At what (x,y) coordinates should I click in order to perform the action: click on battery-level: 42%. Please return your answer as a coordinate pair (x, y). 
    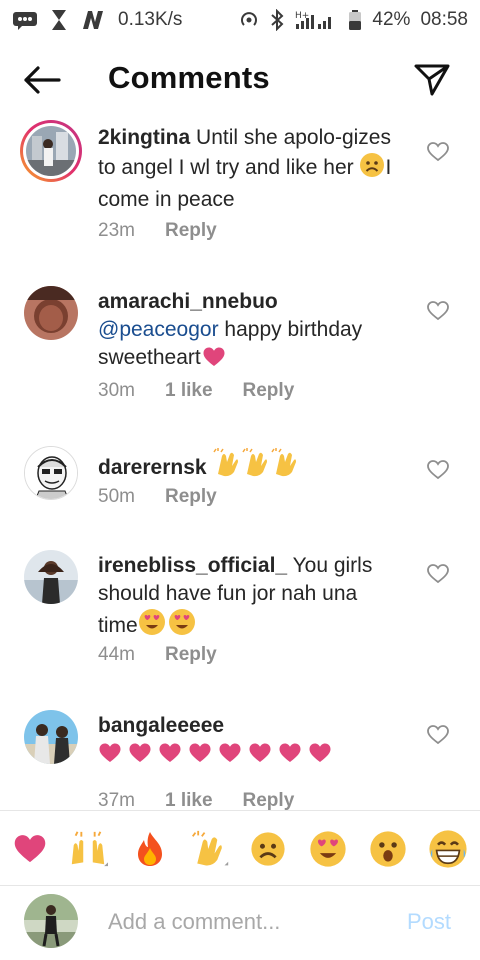
    Looking at the image, I should click on (391, 19).